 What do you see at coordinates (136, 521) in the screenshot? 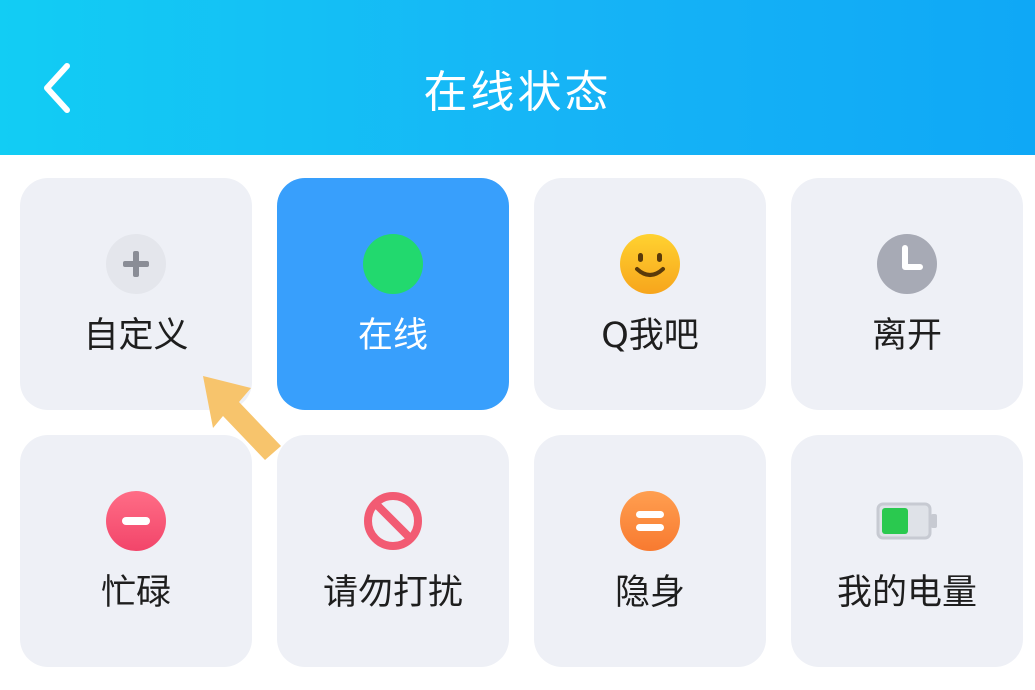
I see `minus-circle-icon` at bounding box center [136, 521].